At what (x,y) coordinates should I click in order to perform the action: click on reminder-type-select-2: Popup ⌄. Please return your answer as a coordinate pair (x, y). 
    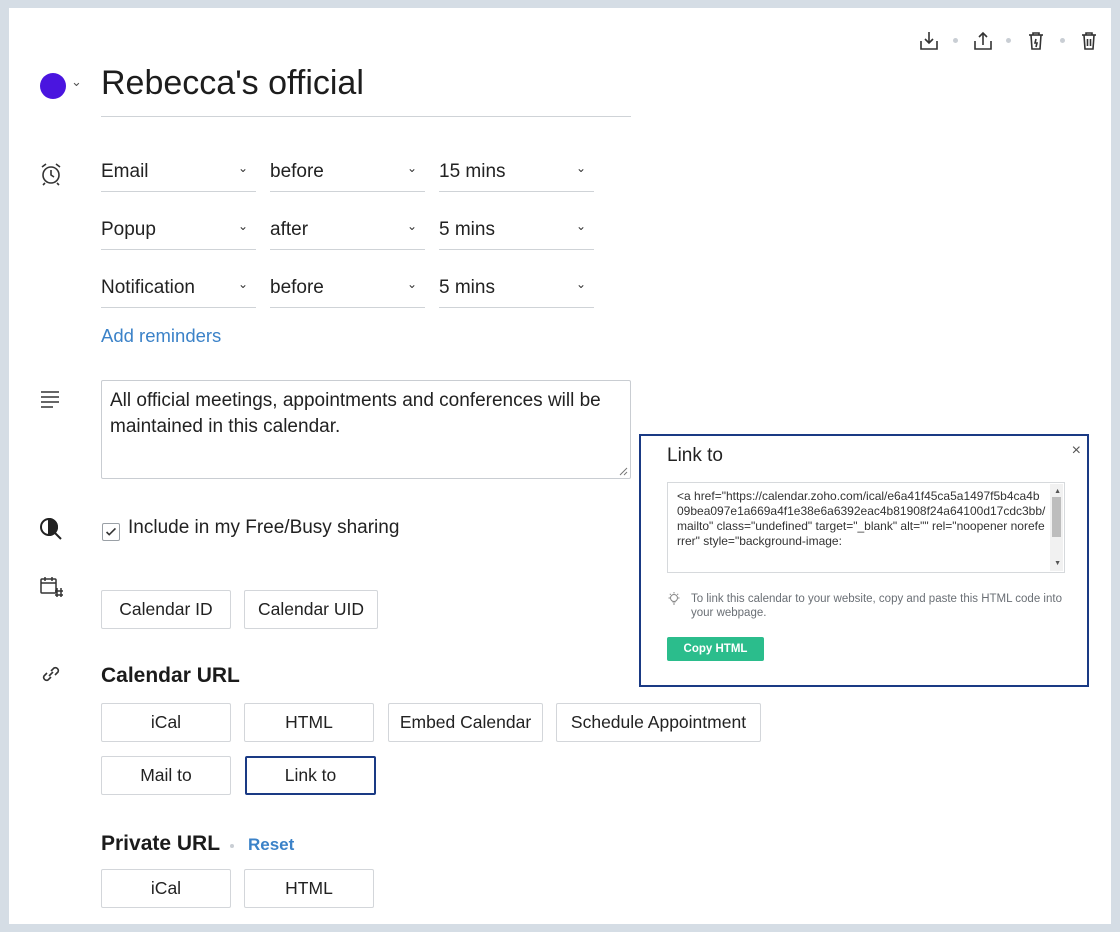
    Looking at the image, I should click on (178, 231).